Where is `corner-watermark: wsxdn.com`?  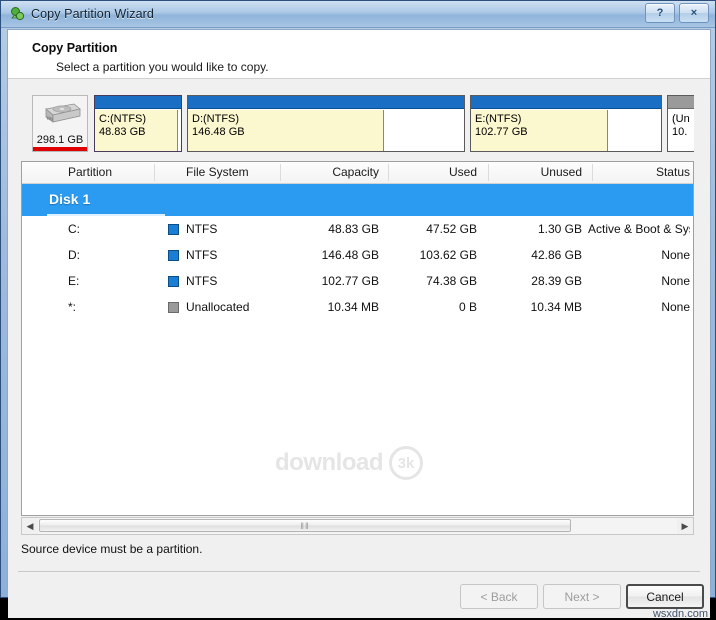
corner-watermark: wsxdn.com is located at coordinates (680, 614).